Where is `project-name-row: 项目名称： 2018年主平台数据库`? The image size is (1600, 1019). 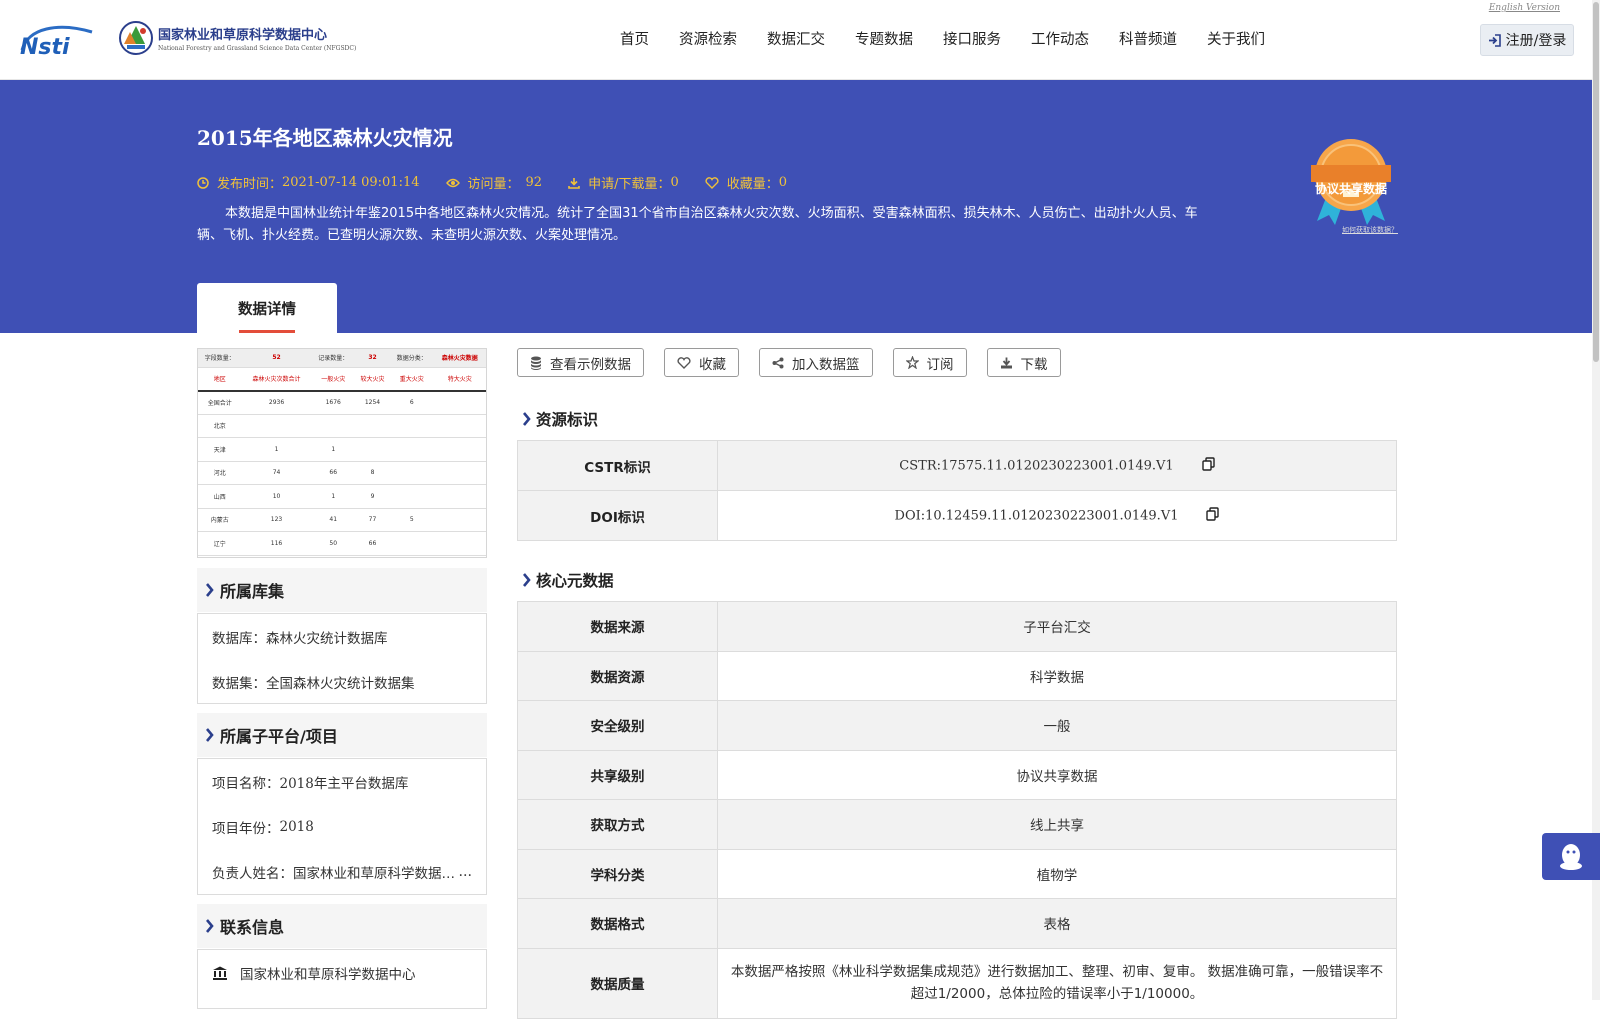
project-name-row: 项目名称： 2018年主平台数据库 is located at coordinates (342, 781).